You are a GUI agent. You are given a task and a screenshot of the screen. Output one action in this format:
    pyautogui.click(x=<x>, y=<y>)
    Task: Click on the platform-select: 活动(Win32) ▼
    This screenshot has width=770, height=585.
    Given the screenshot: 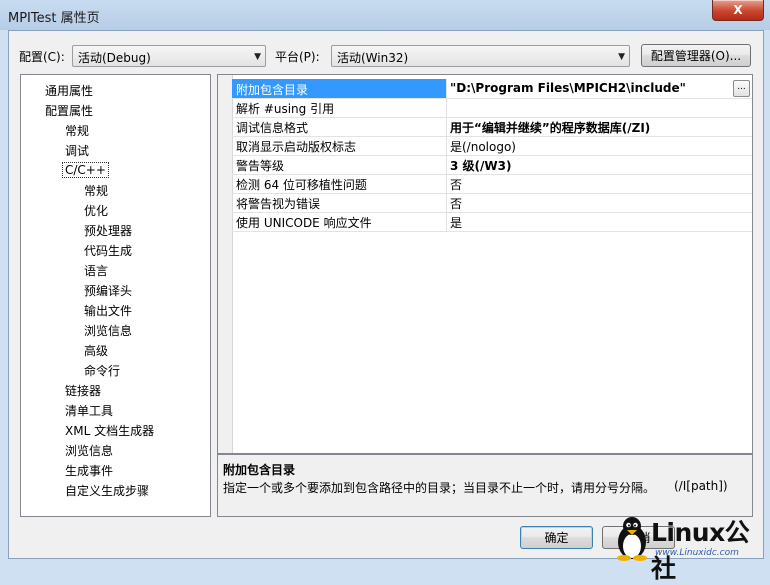 What is the action you would take?
    pyautogui.click(x=480, y=56)
    